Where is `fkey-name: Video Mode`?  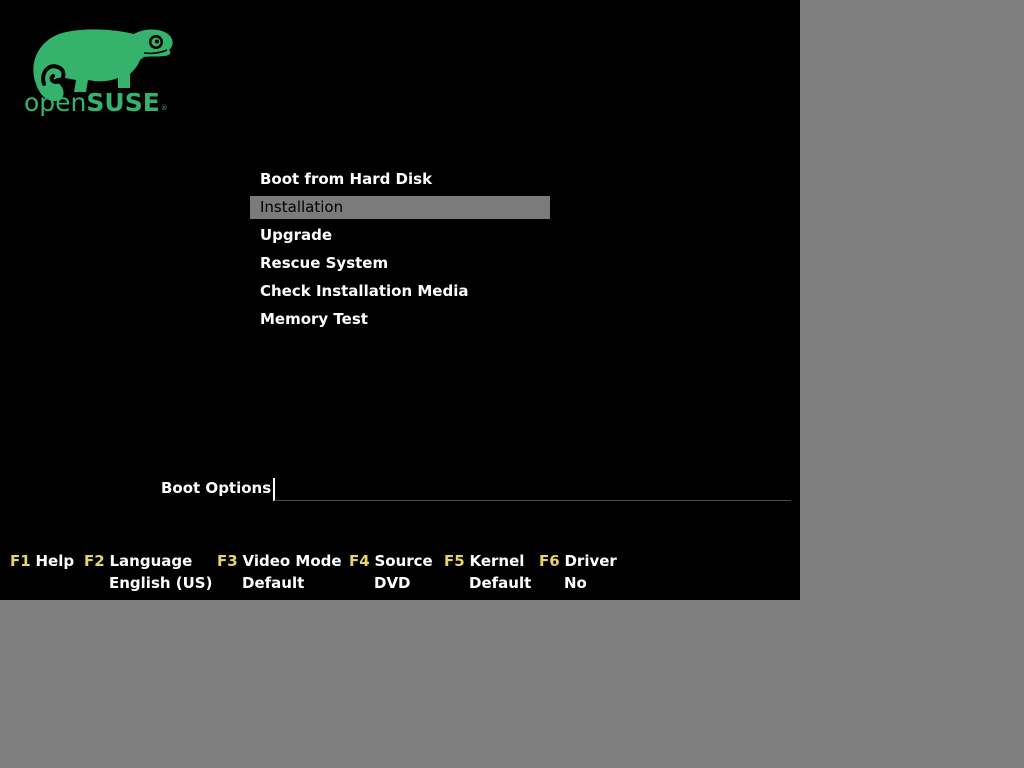 fkey-name: Video Mode is located at coordinates (292, 561).